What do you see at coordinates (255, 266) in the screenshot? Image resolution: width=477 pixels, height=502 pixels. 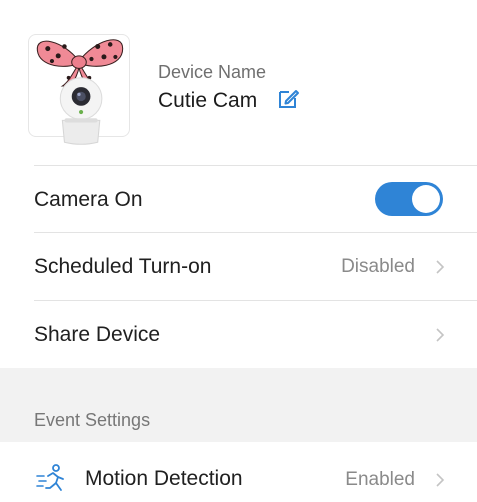 I see `scheduled-turn-on-row: Scheduled Turn-on Disabled` at bounding box center [255, 266].